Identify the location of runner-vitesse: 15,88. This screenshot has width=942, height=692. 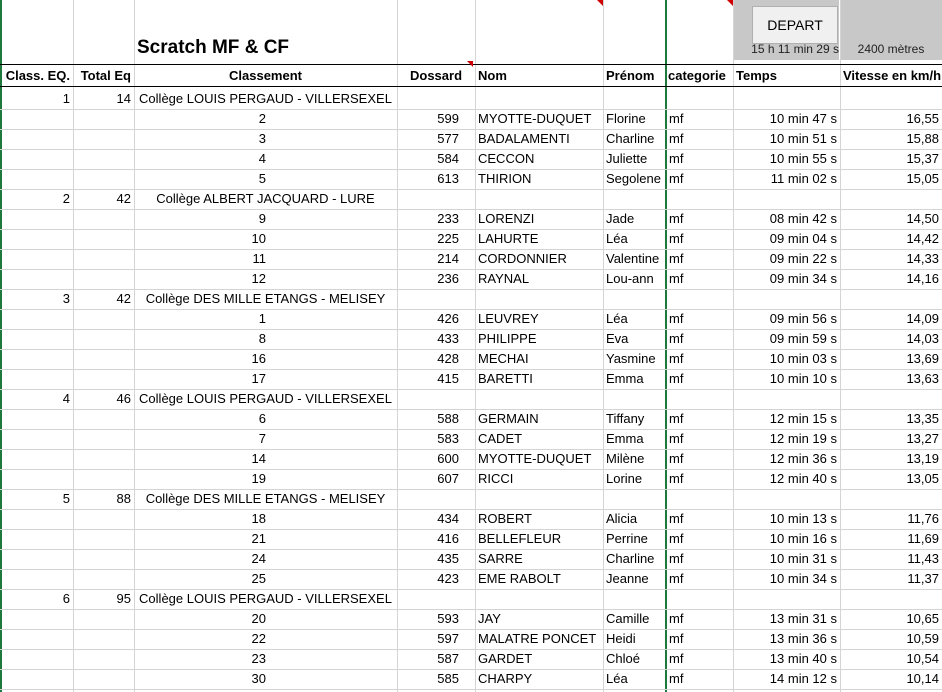
(891, 139).